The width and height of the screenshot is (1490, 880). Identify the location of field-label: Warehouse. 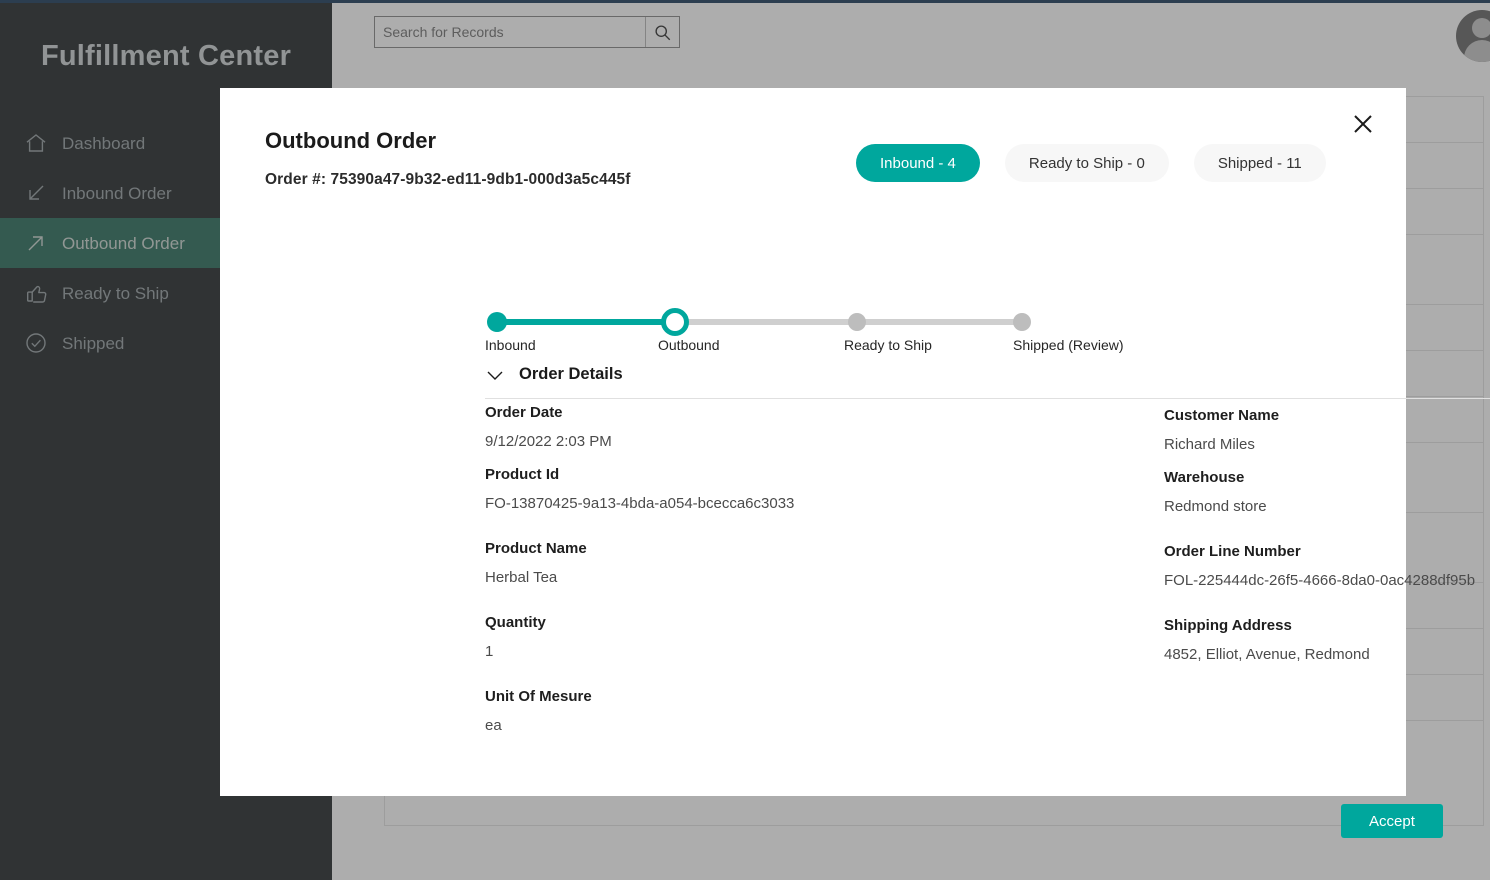
(1204, 477).